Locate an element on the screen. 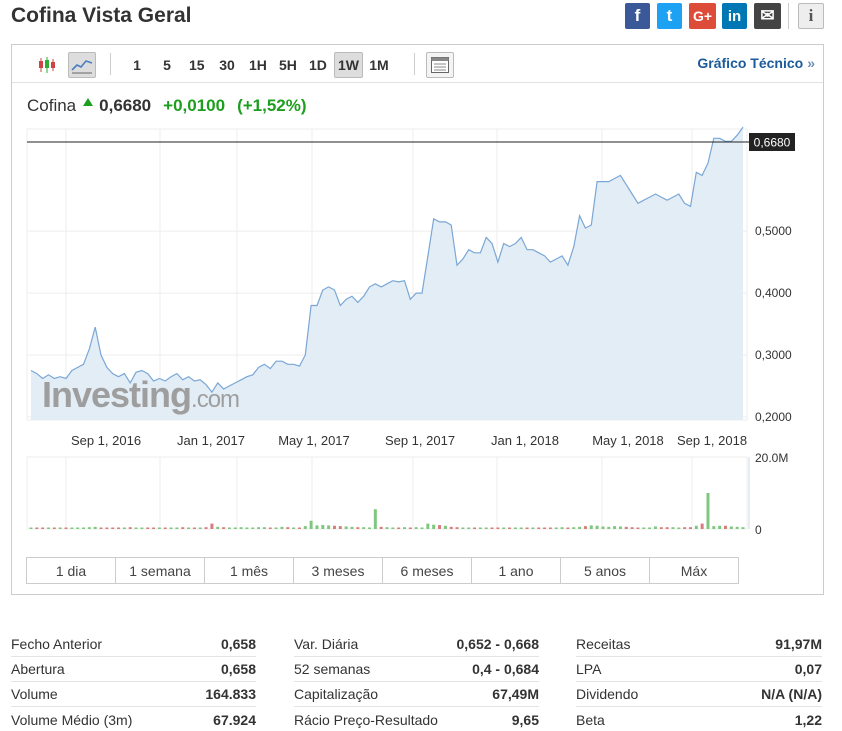 The width and height of the screenshot is (842, 731). candlestick-chart-icon is located at coordinates (47, 65).